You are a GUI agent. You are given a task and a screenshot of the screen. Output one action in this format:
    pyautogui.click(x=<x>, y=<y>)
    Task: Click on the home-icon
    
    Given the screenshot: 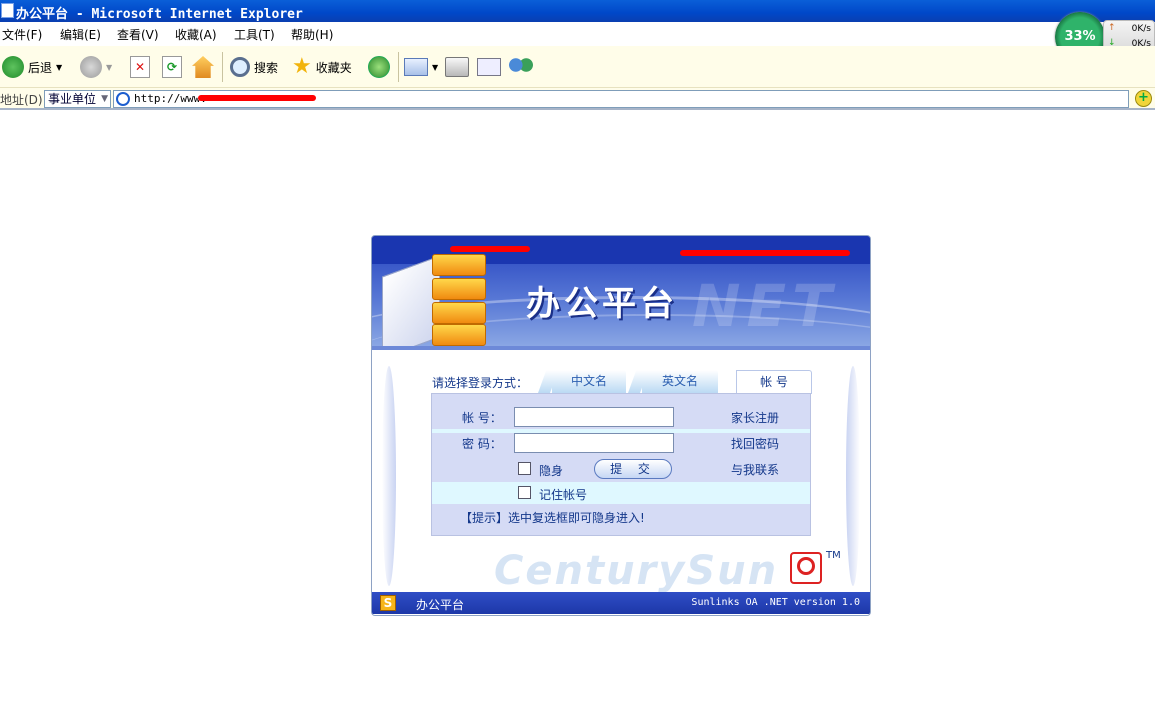 What is the action you would take?
    pyautogui.click(x=203, y=67)
    